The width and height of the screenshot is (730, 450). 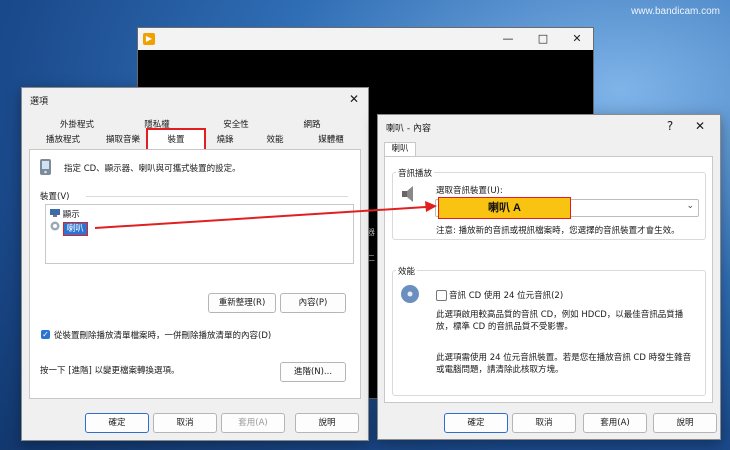 What do you see at coordinates (265, 215) in the screenshot?
I see `annotation-arrow` at bounding box center [265, 215].